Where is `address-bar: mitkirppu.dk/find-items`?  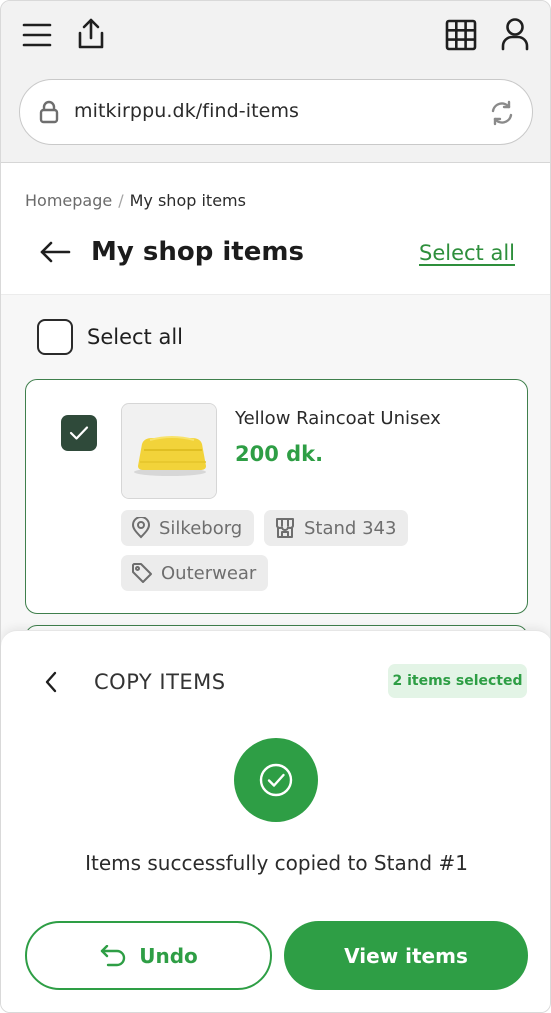
address-bar: mitkirppu.dk/find-items is located at coordinates (276, 112).